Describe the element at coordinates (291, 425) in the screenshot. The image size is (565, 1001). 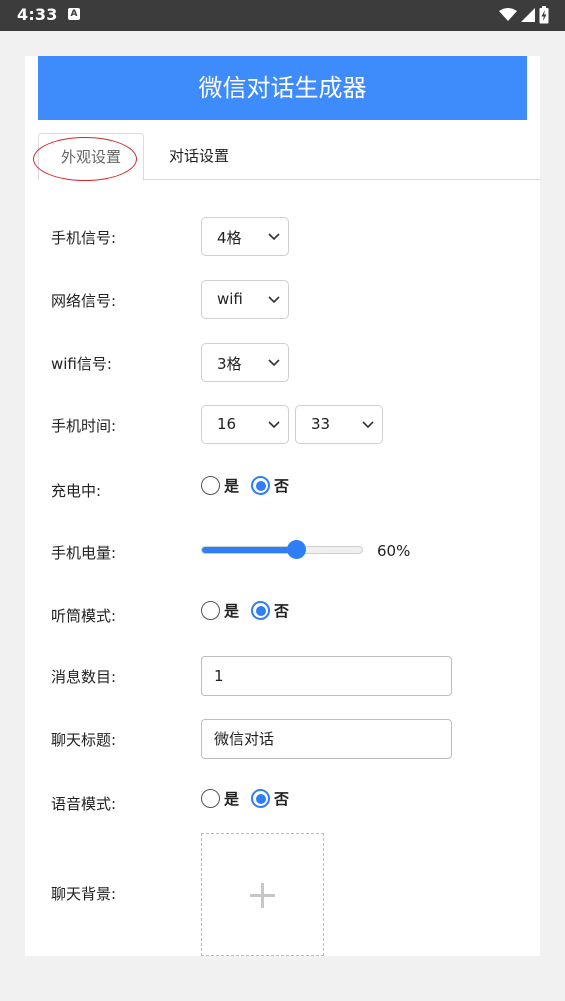
I see `phone-time-row: 手机时间: 16 33` at that location.